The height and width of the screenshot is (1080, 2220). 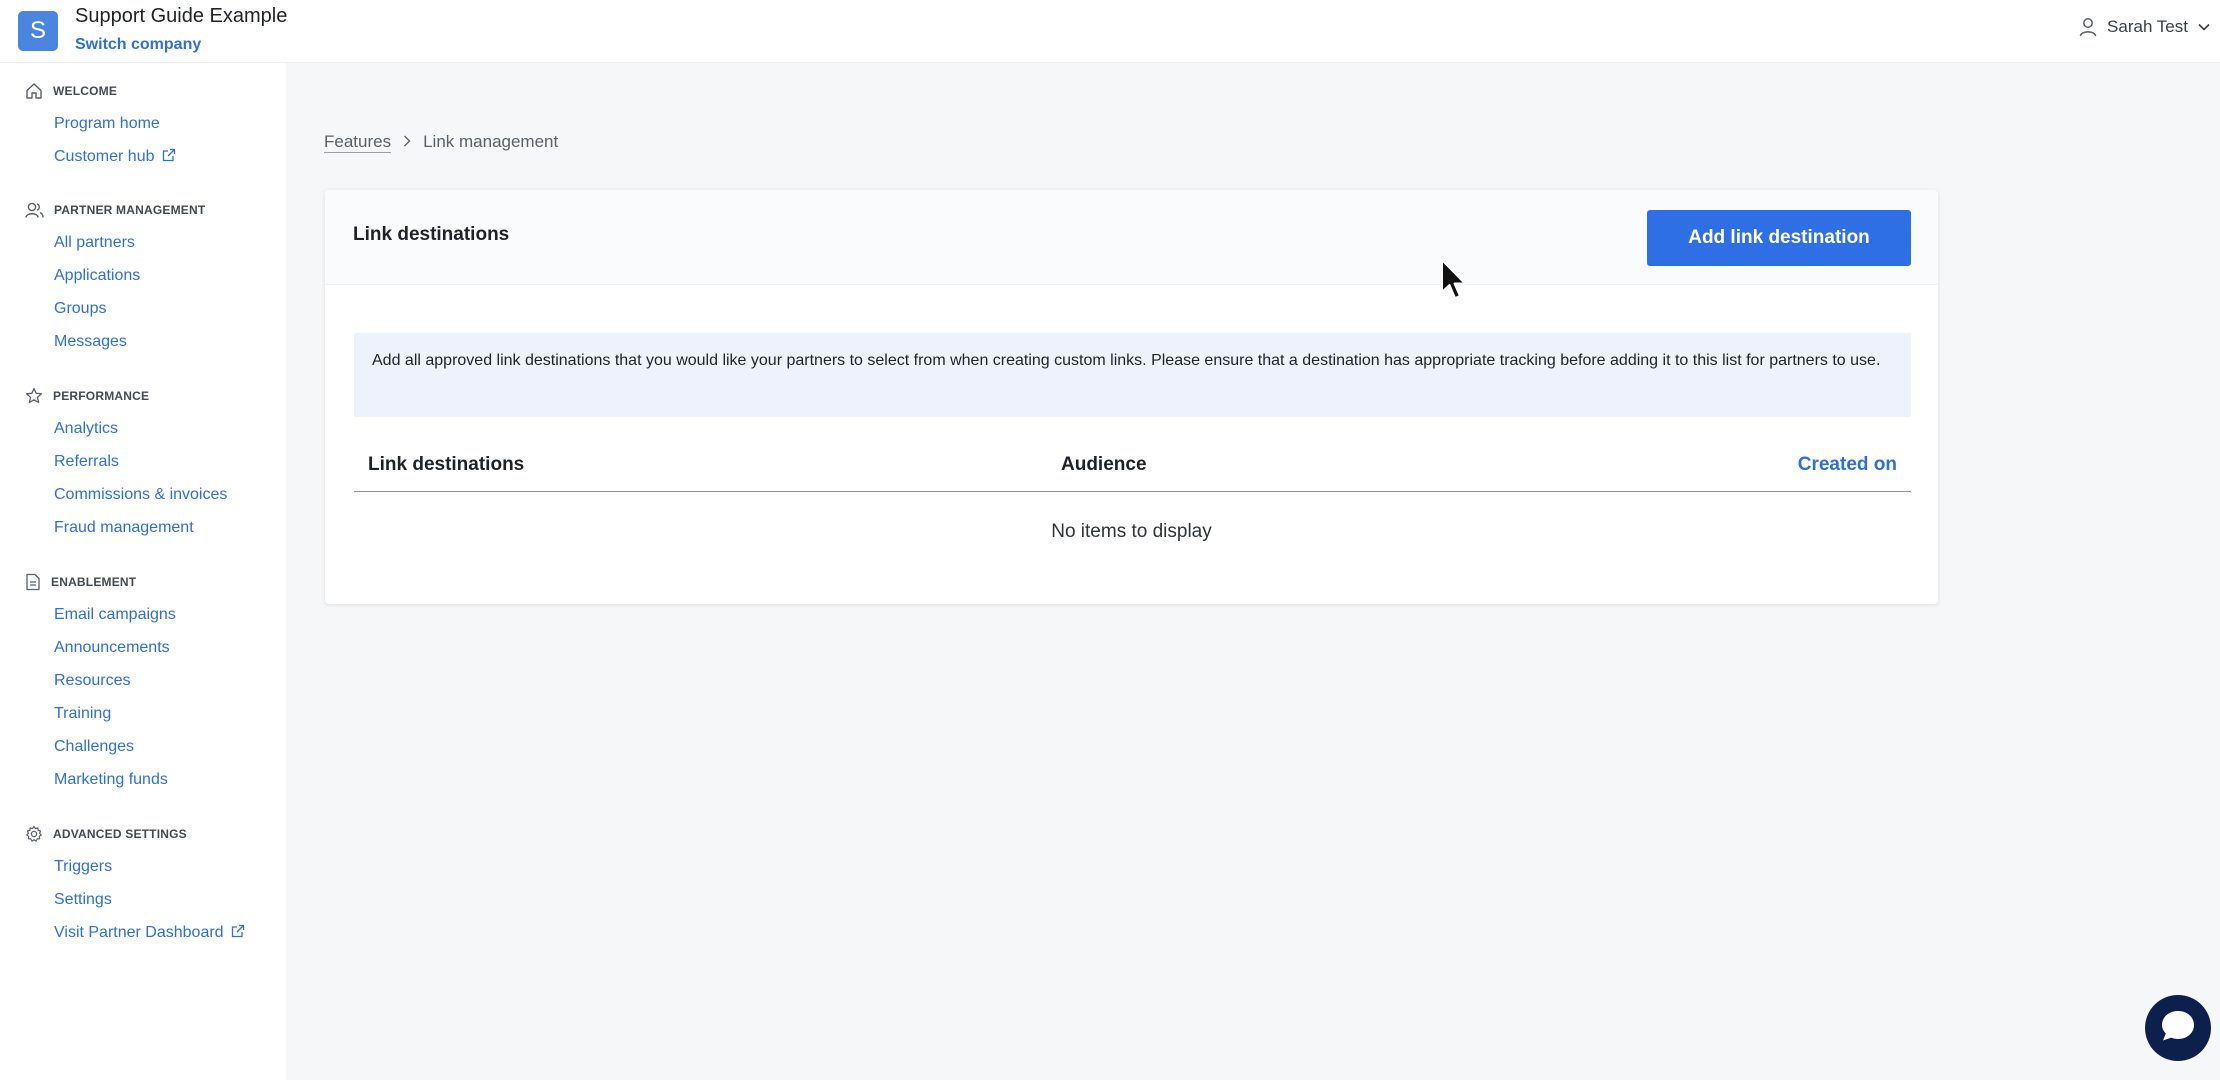 What do you see at coordinates (1131, 531) in the screenshot?
I see `empty-state: No items to display` at bounding box center [1131, 531].